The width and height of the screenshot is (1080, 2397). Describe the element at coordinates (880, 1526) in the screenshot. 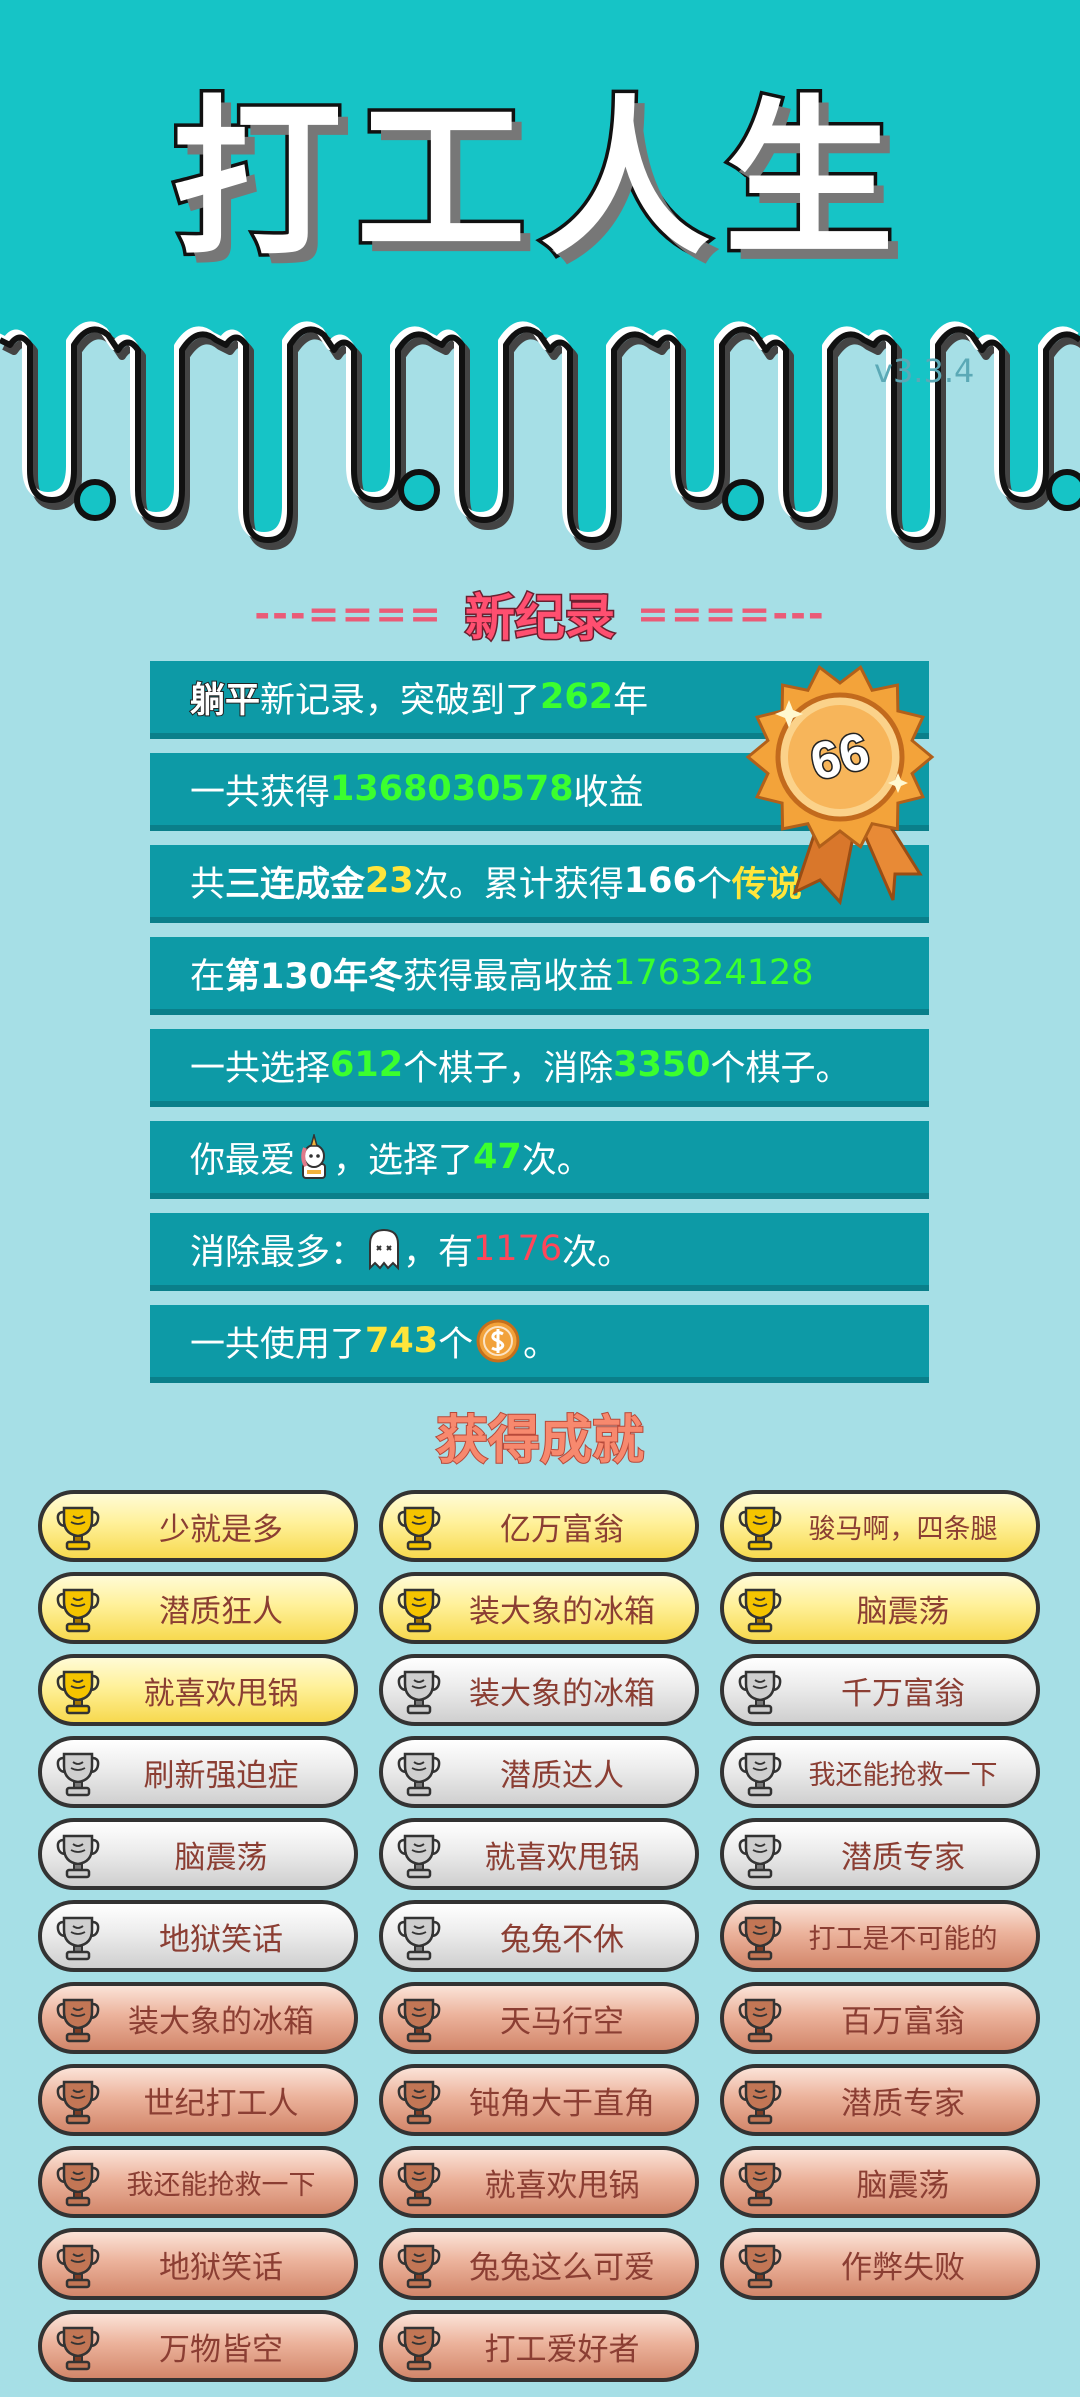

I see `achievement-badge: 骏马啊，四条腿` at that location.